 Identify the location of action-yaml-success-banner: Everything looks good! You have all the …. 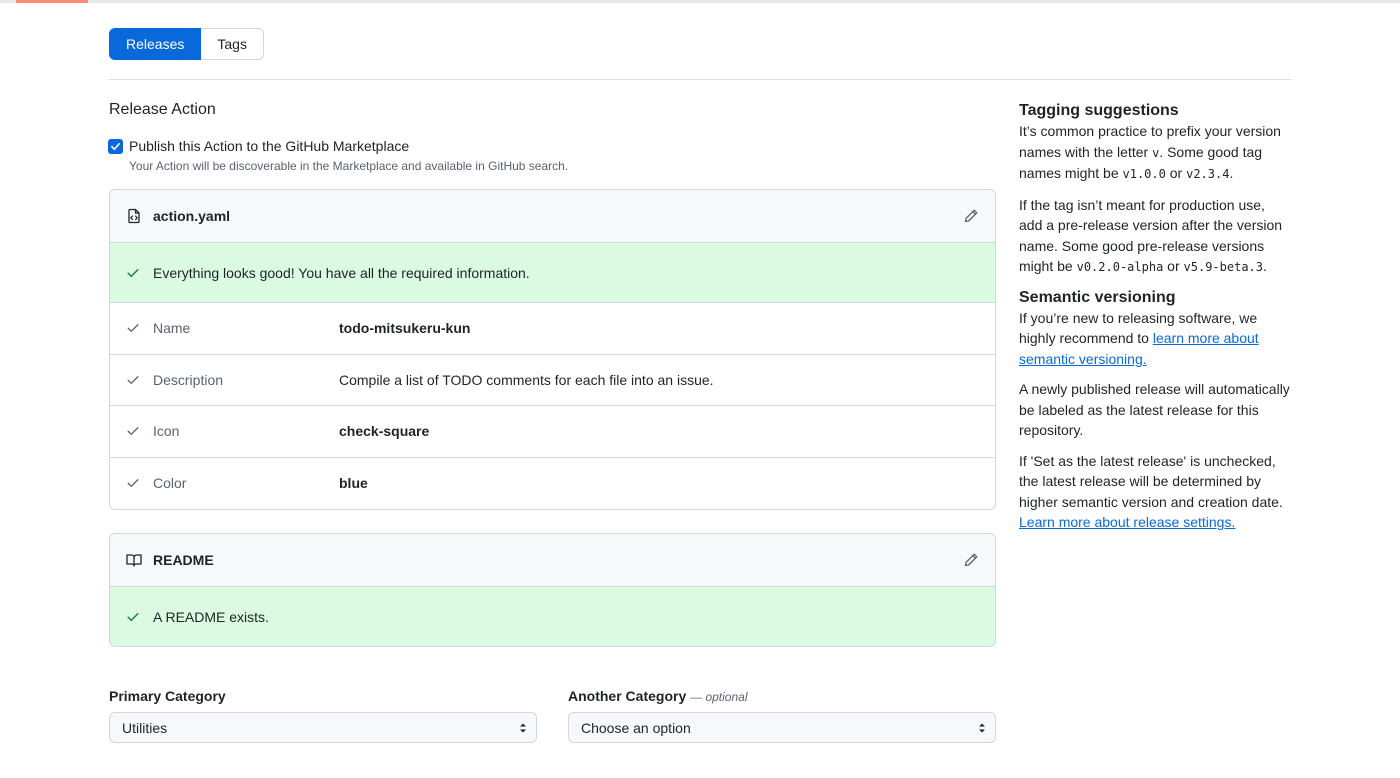
(552, 273).